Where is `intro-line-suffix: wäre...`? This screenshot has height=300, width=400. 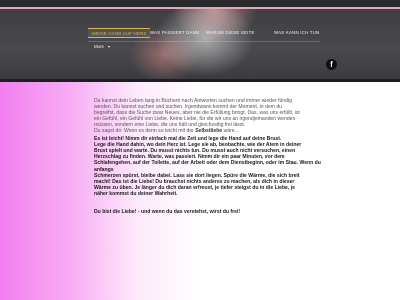
intro-line-suffix: wäre... is located at coordinates (230, 131).